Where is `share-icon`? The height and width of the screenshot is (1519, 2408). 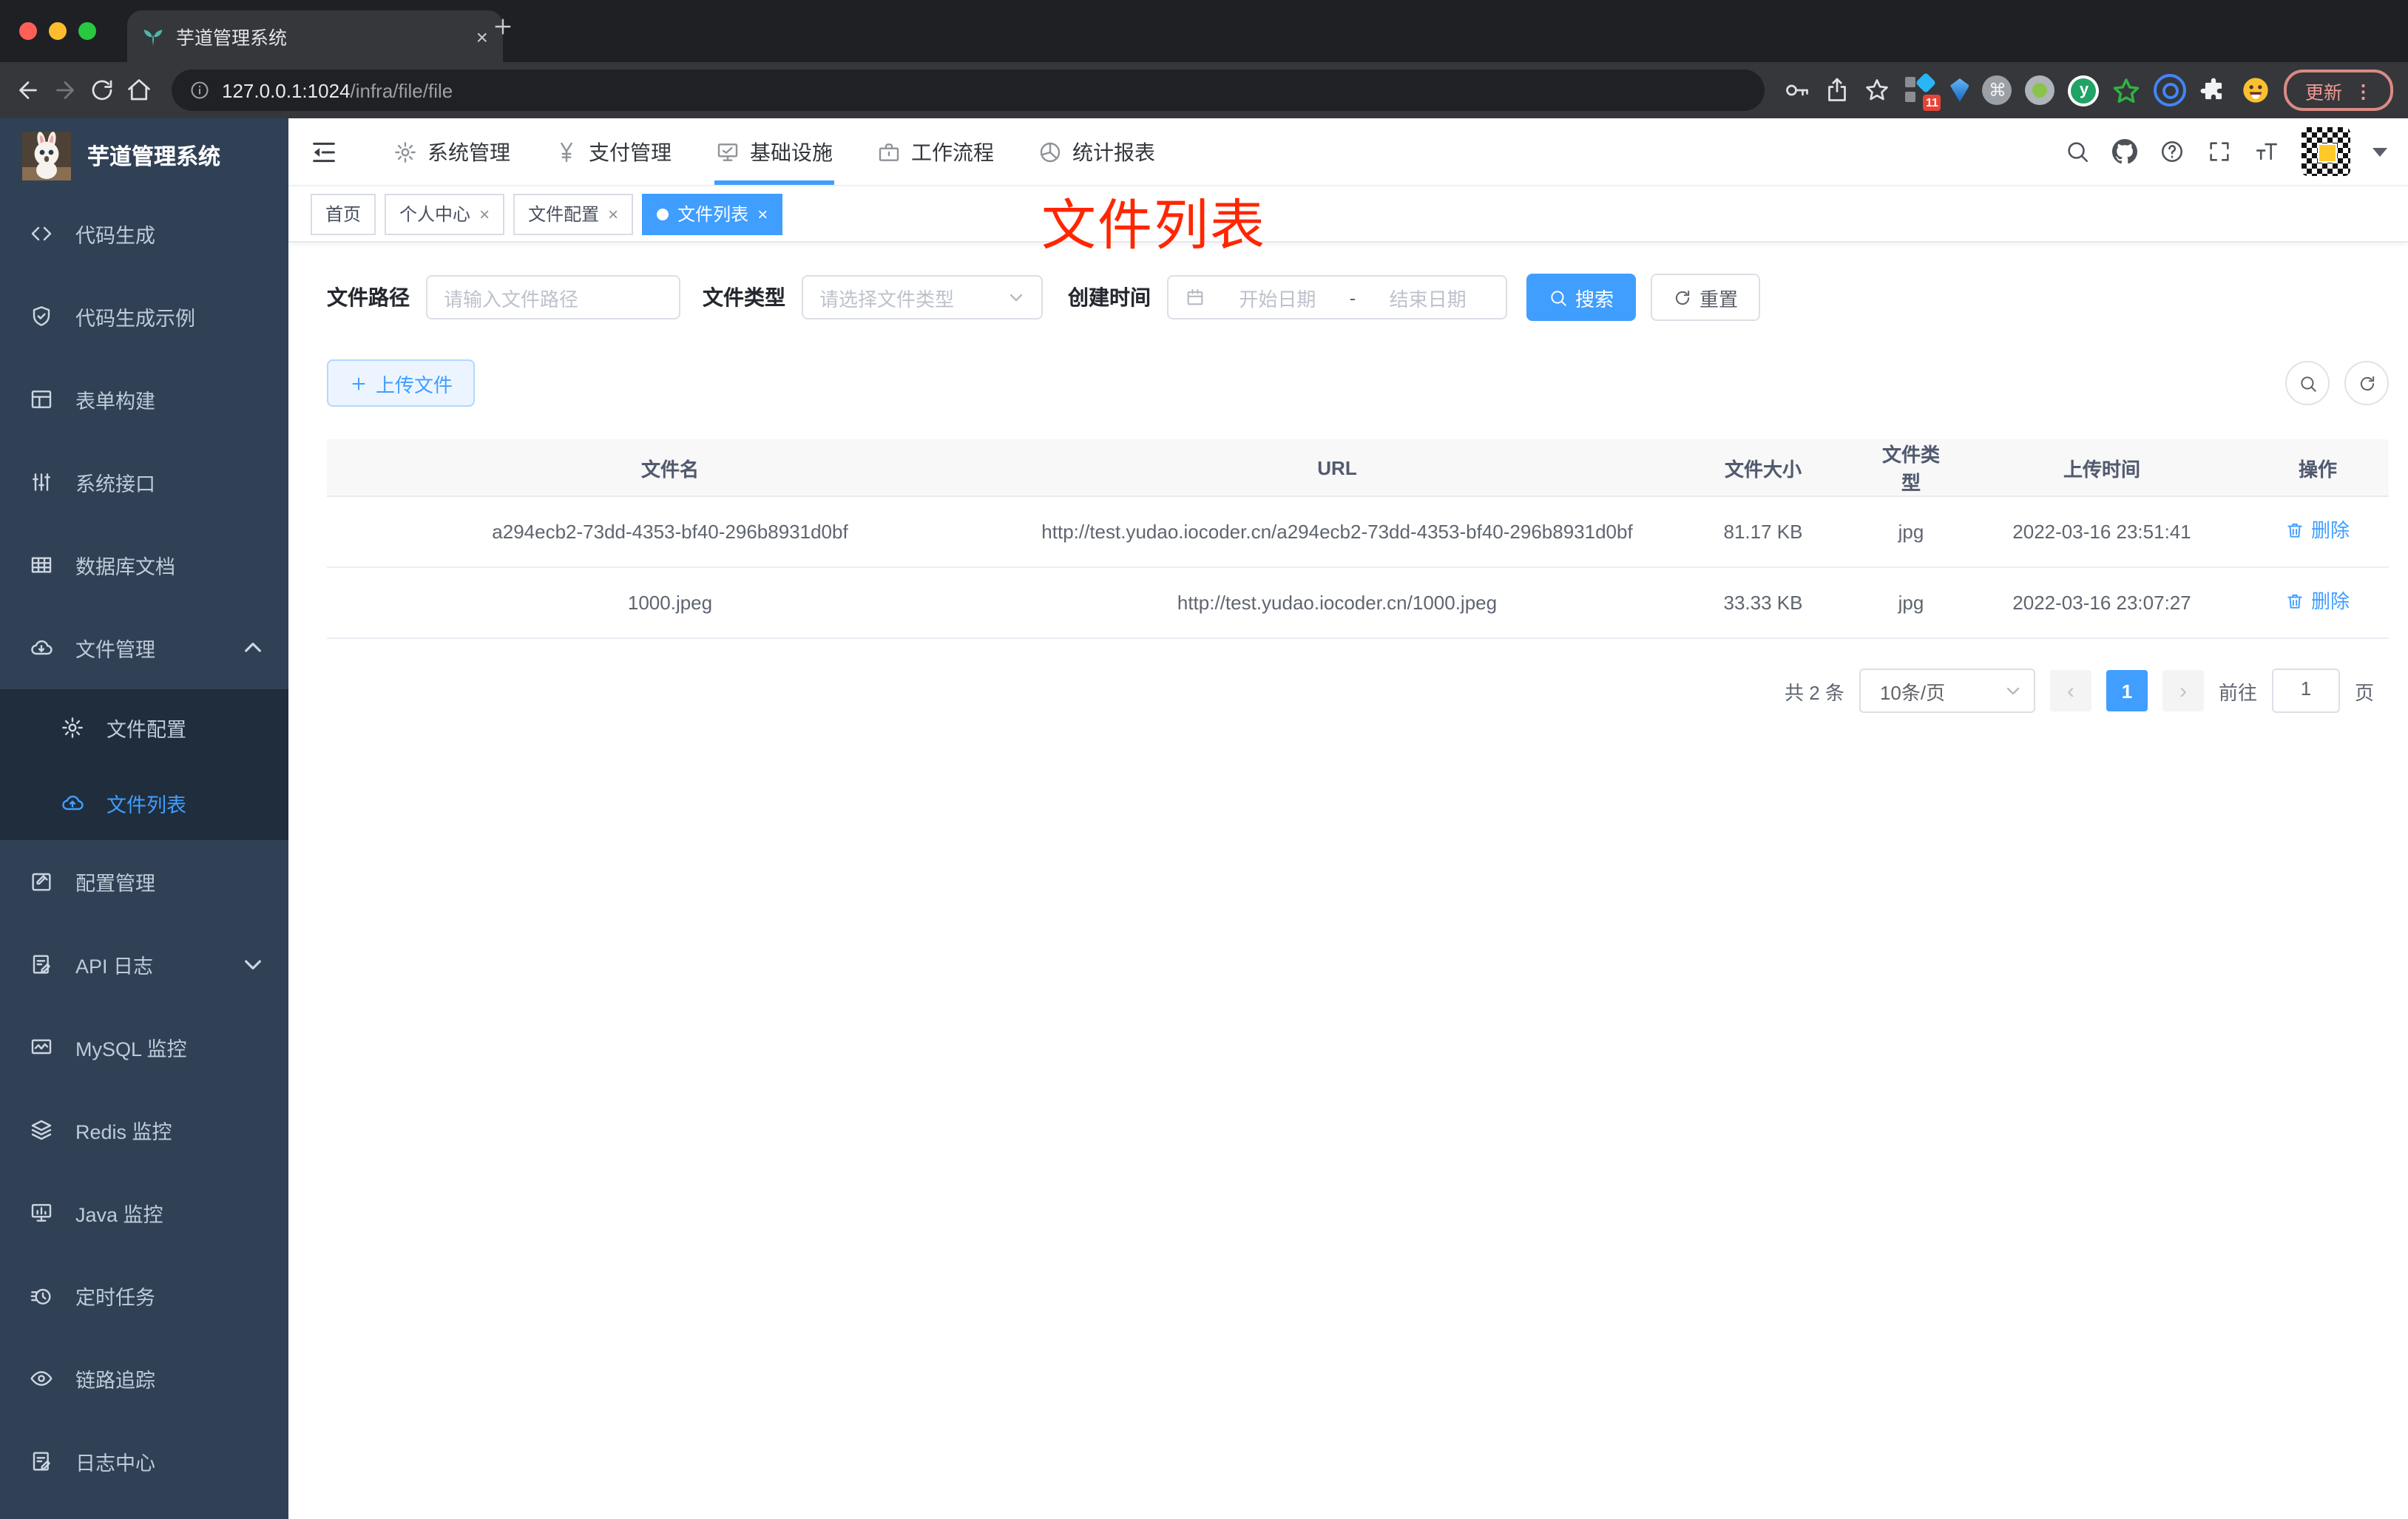 share-icon is located at coordinates (1837, 90).